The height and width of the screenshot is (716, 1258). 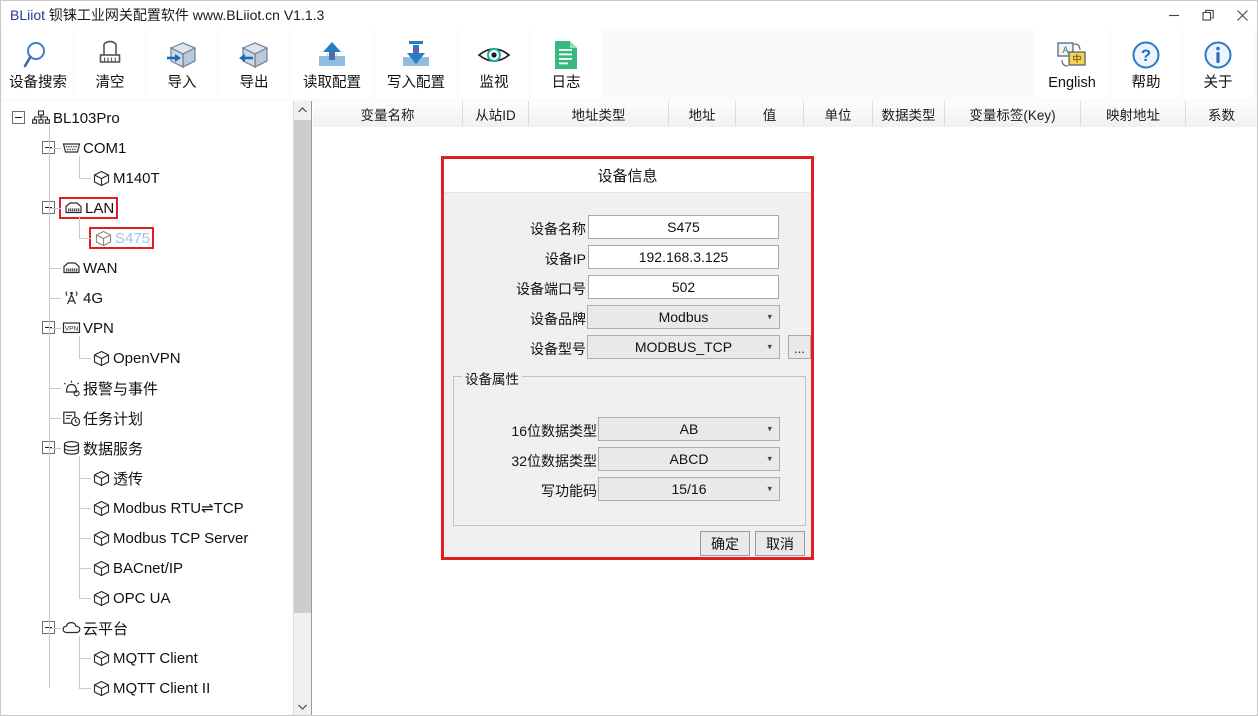 I want to click on table-column-header: 单位, so click(x=838, y=113).